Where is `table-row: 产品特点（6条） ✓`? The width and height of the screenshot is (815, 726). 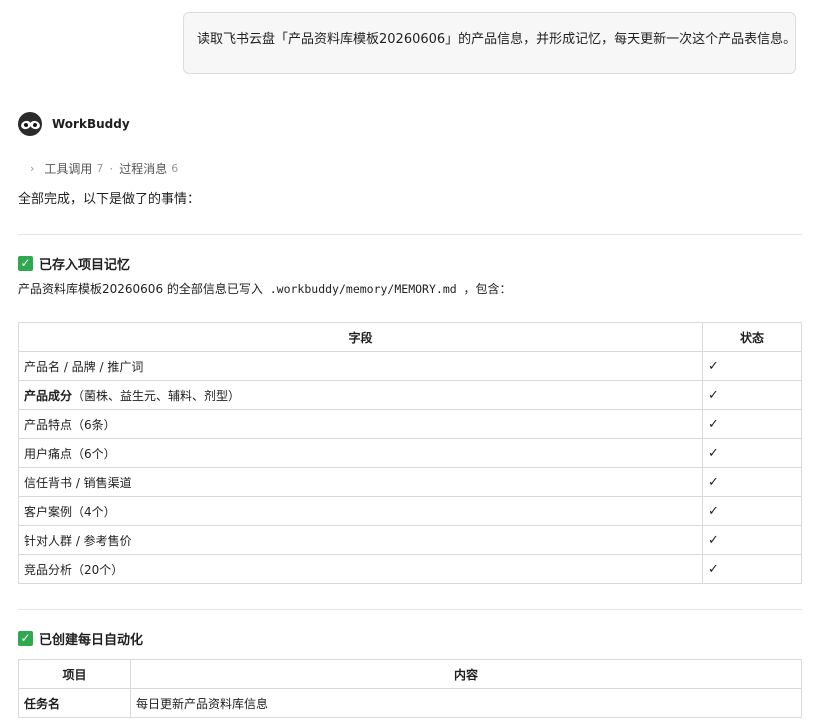
table-row: 产品特点（6条） ✓ is located at coordinates (410, 424).